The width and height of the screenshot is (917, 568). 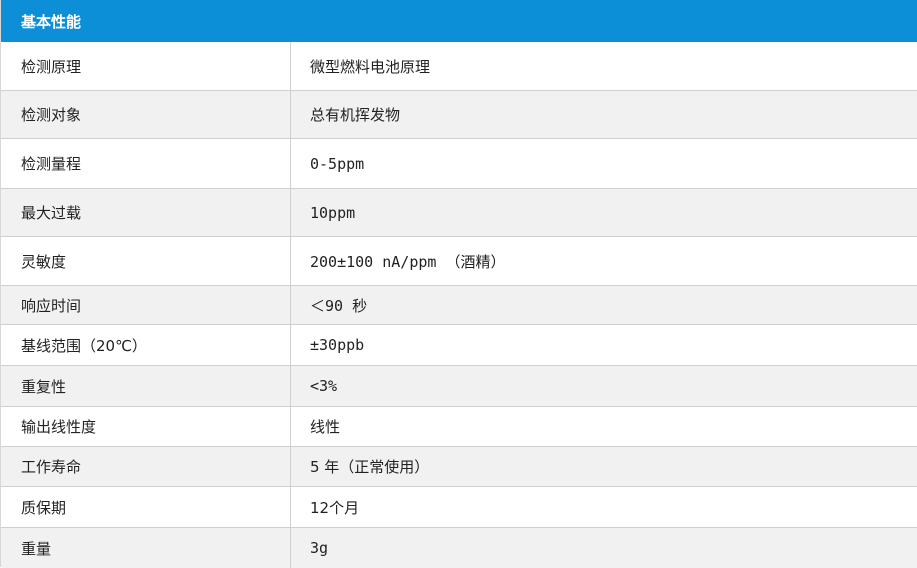 What do you see at coordinates (459, 467) in the screenshot?
I see `table-row-working-life: 工作寿命 5 年（正常使用）` at bounding box center [459, 467].